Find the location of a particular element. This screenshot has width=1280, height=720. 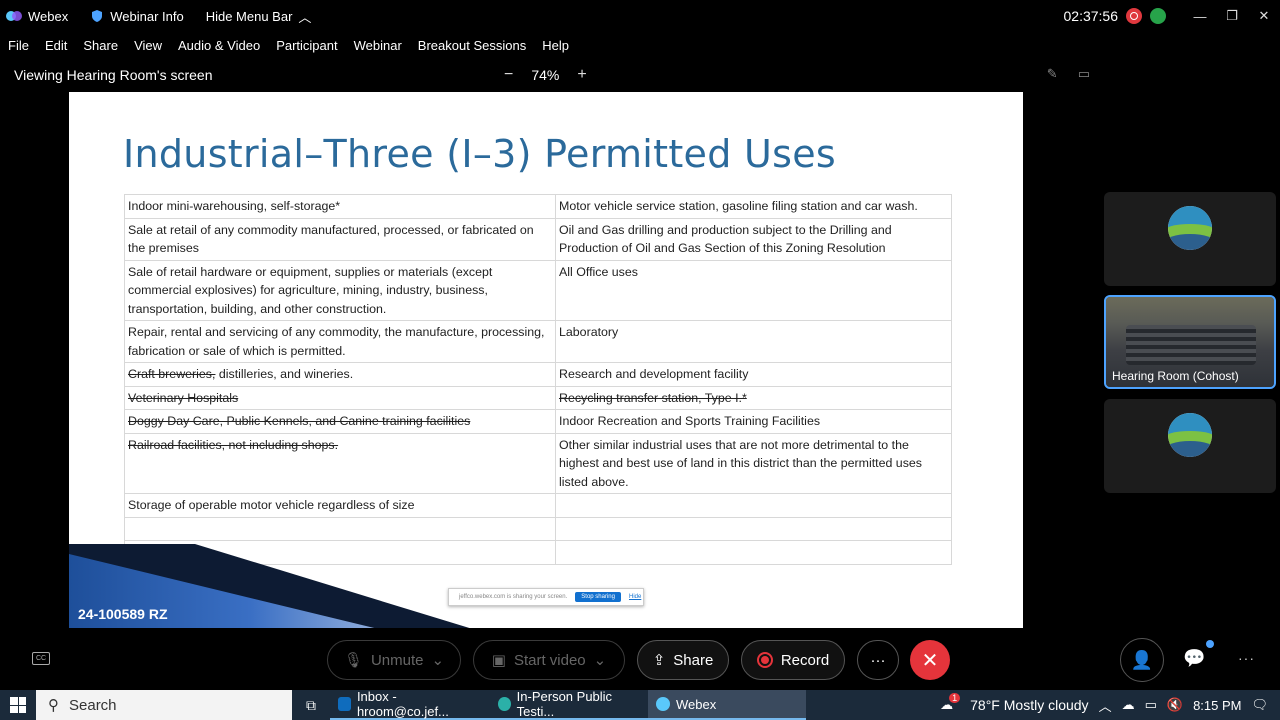

windows-logo-icon is located at coordinates (18, 705).